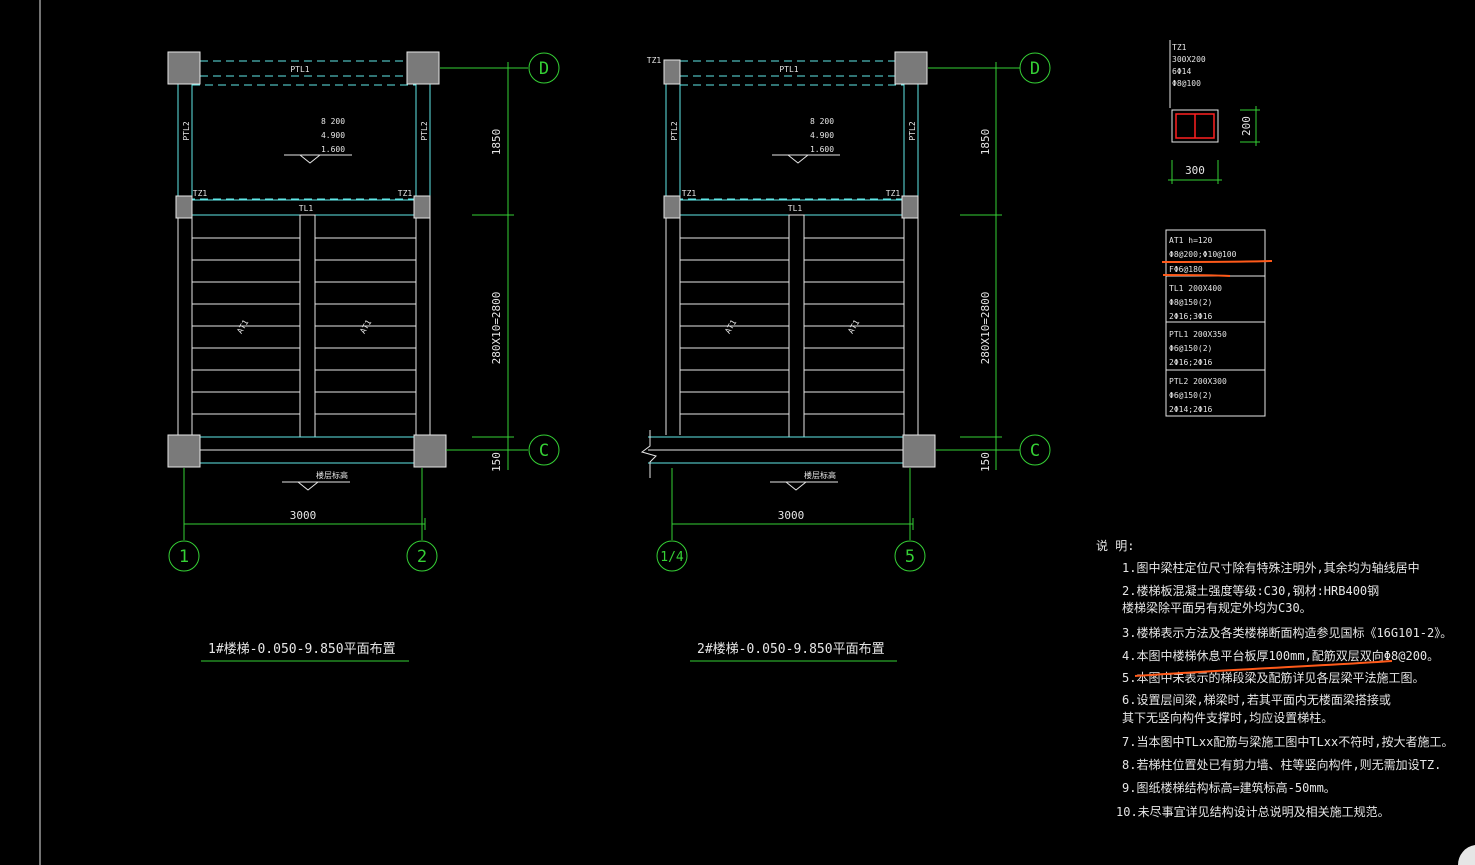  I want to click on table-cell: 2Φ14;2Φ16, so click(1191, 409).